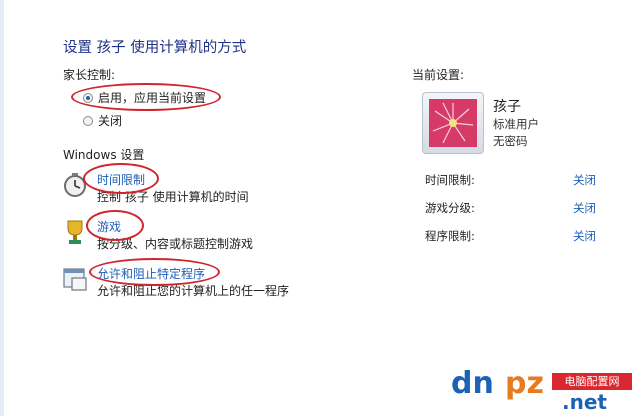  Describe the element at coordinates (110, 120) in the screenshot. I see `radio-disable-label: 关闭` at that location.